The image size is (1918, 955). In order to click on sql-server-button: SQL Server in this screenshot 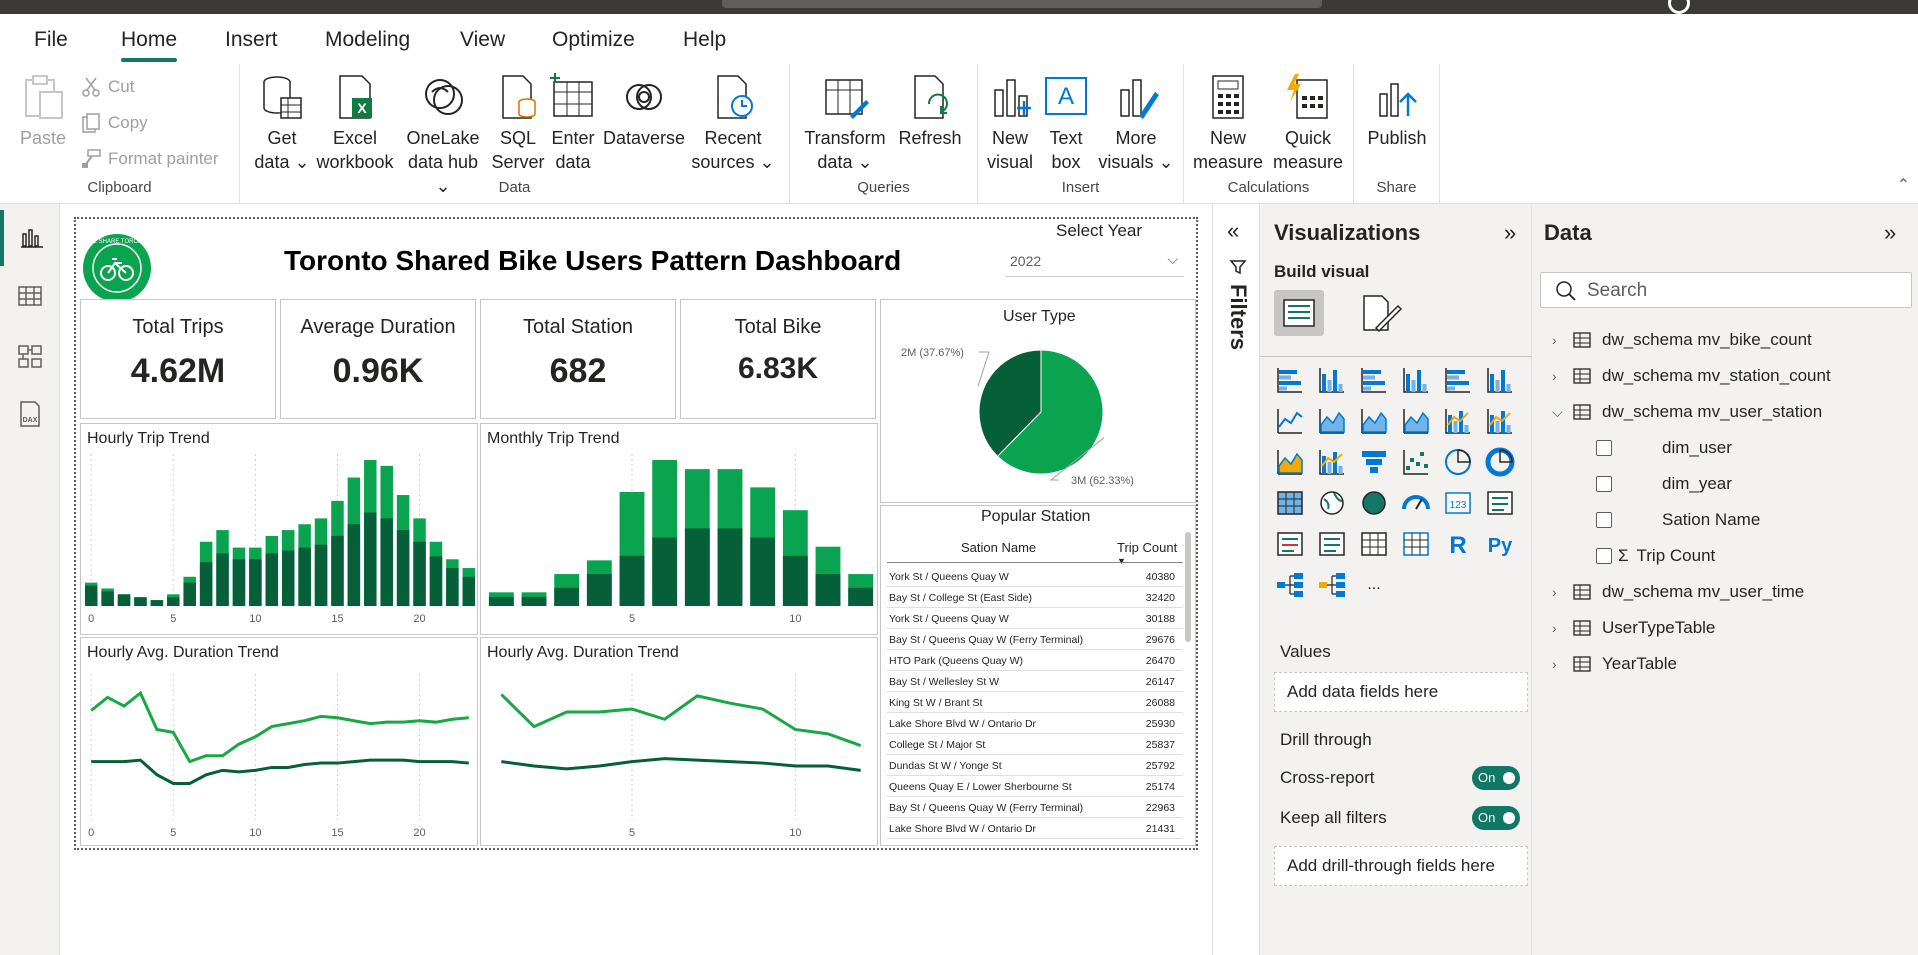, I will do `click(518, 123)`.